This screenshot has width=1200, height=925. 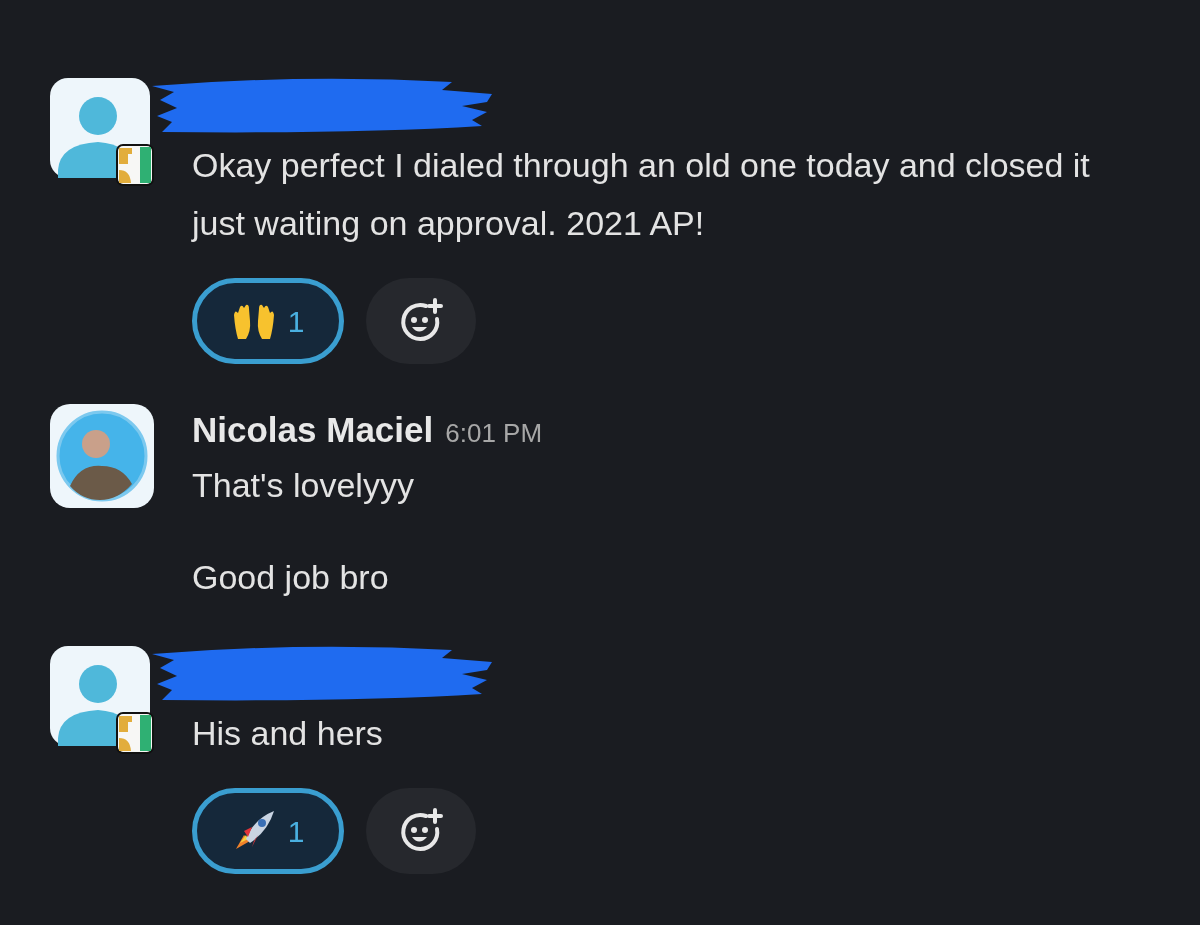 I want to click on avatar-icon, so click(x=102, y=456).